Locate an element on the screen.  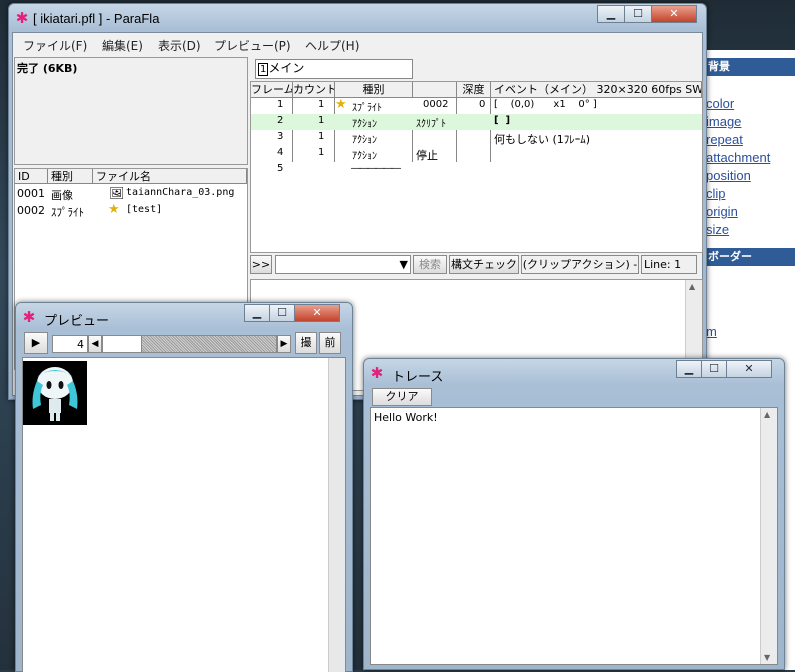
menu-preview: プレビュー(P) is located at coordinates (252, 45).